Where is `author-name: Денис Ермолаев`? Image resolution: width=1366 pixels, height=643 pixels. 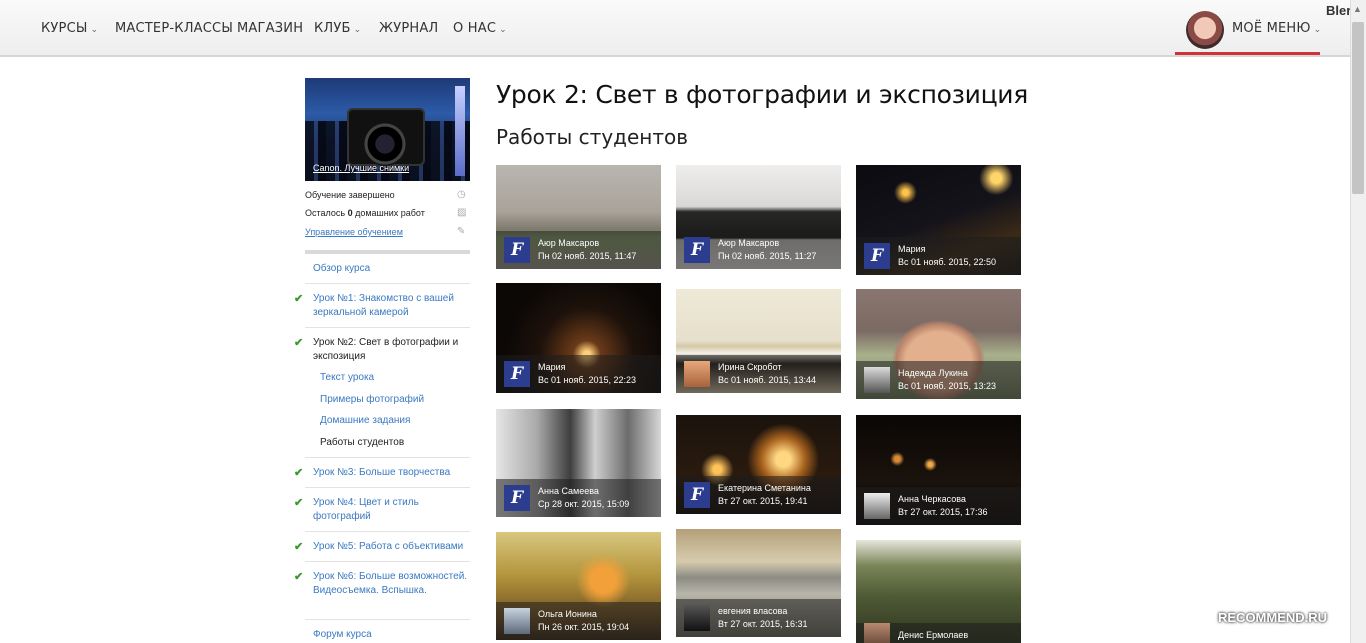
author-name: Денис Ермолаев is located at coordinates (933, 635).